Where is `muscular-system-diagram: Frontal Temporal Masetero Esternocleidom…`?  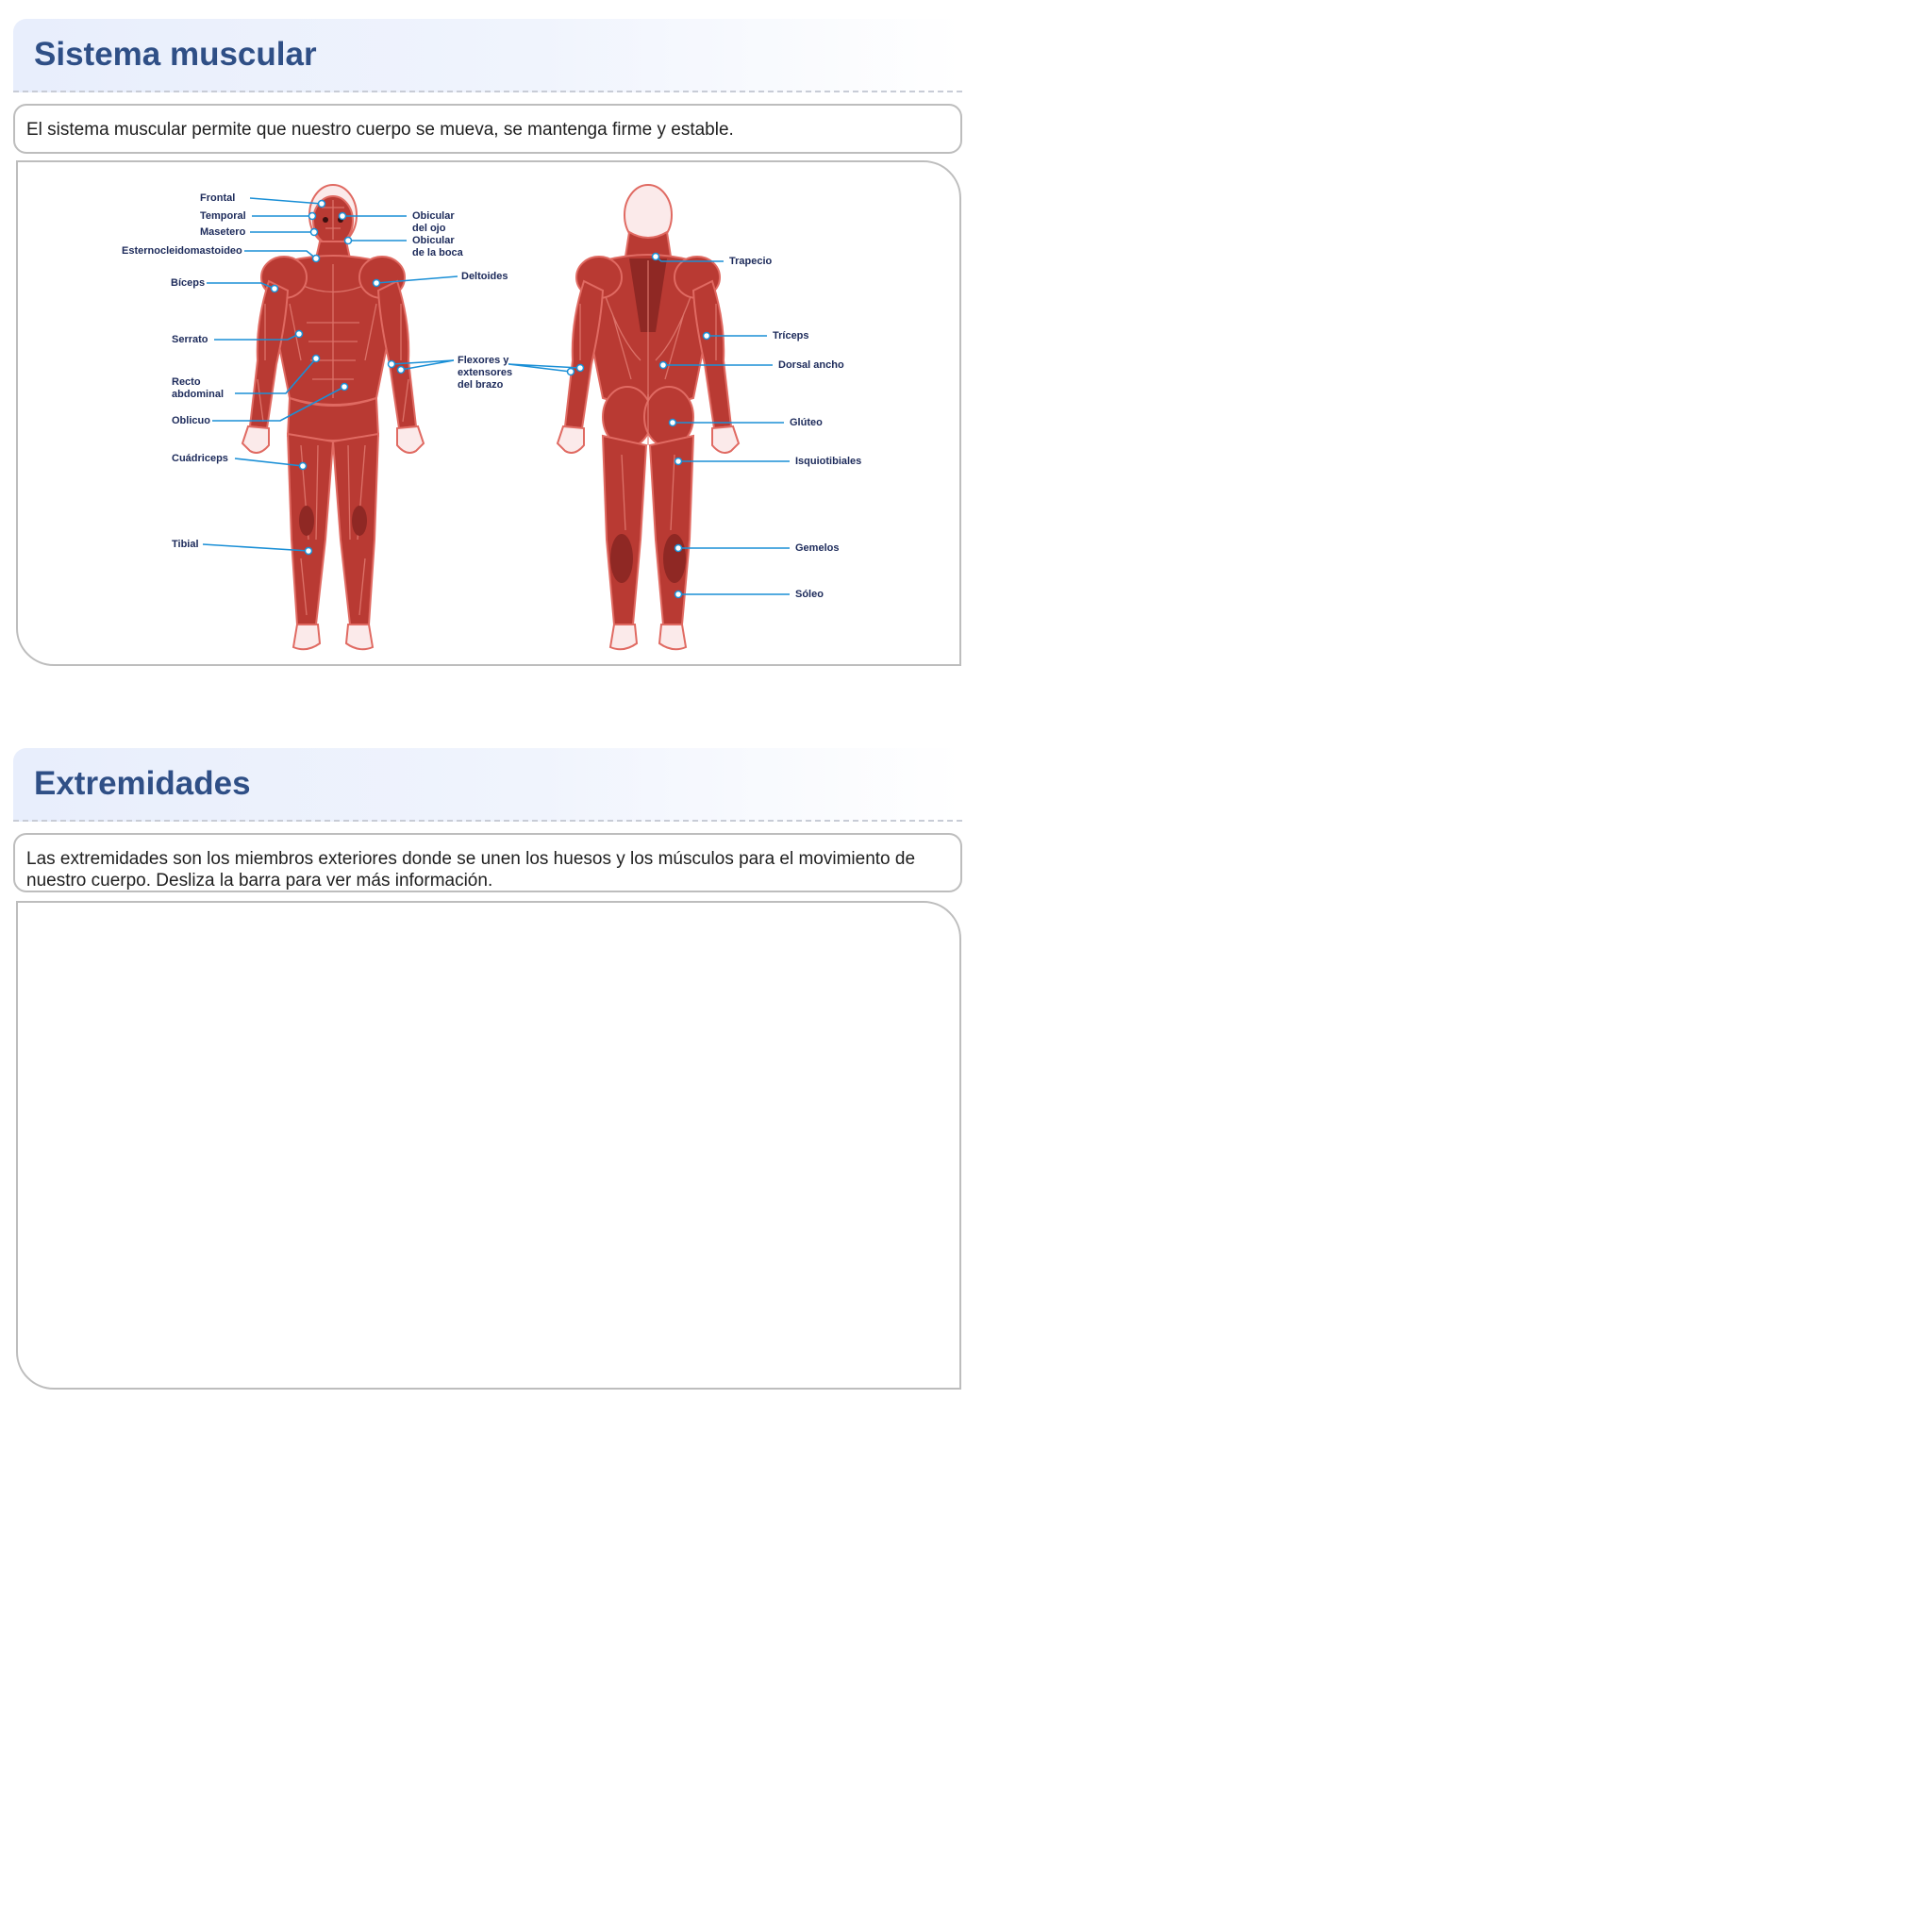
muscular-system-diagram: Frontal Temporal Masetero Esternocleidom… is located at coordinates (491, 418).